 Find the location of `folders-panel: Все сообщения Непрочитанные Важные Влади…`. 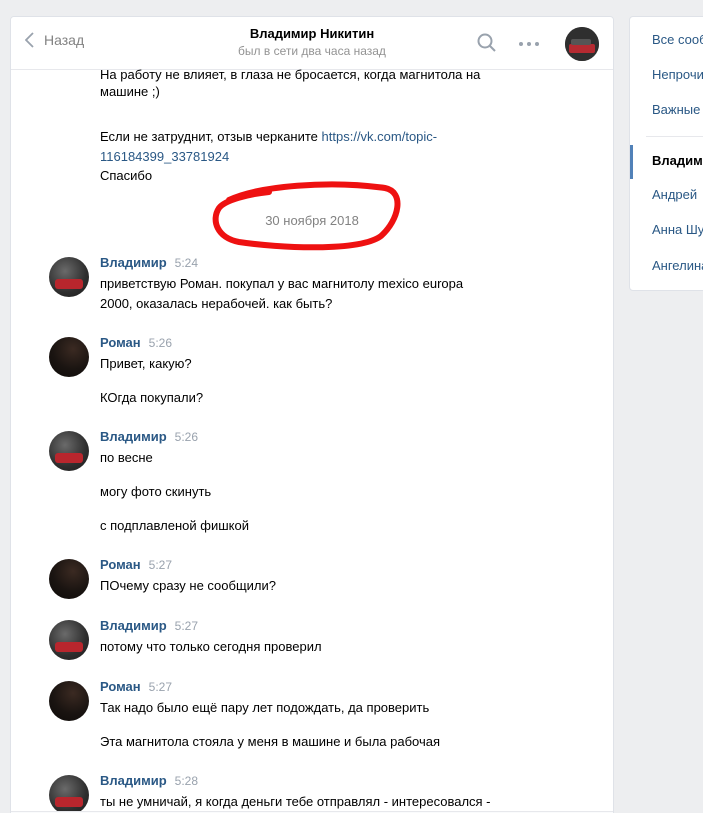

folders-panel: Все сообщения Непрочитанные Важные Влади… is located at coordinates (666, 153).